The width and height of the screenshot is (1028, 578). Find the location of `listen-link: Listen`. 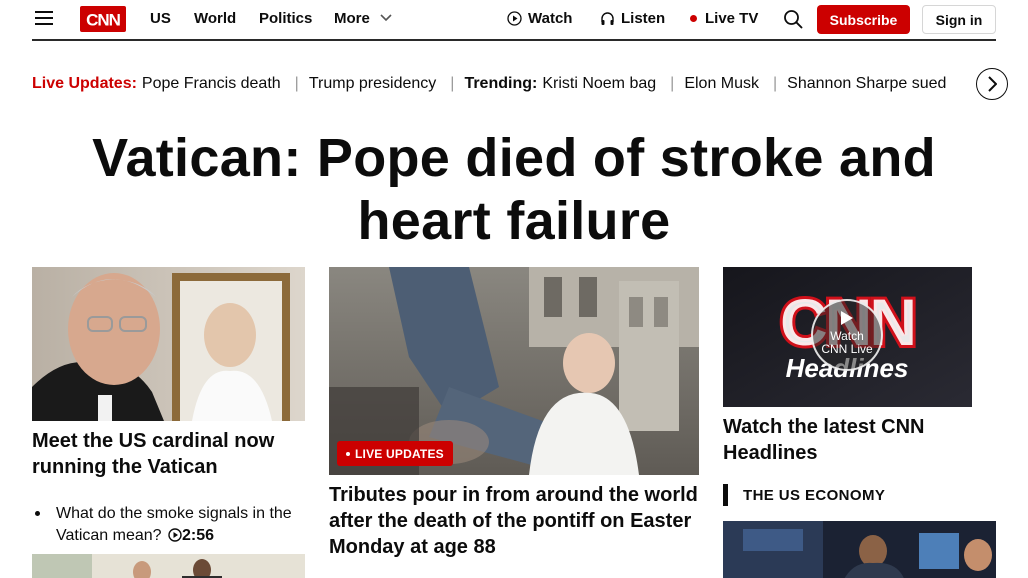

listen-link: Listen is located at coordinates (632, 18).